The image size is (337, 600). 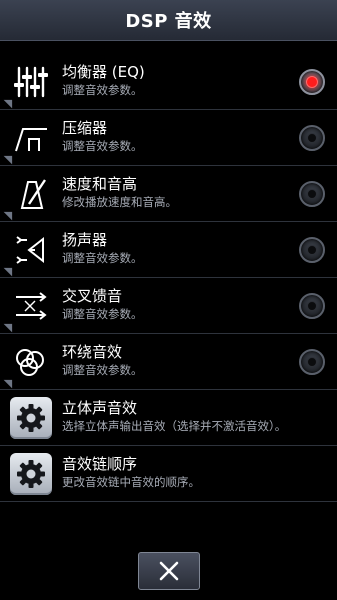 I want to click on title-bar: DSP 音效, so click(x=168, y=20).